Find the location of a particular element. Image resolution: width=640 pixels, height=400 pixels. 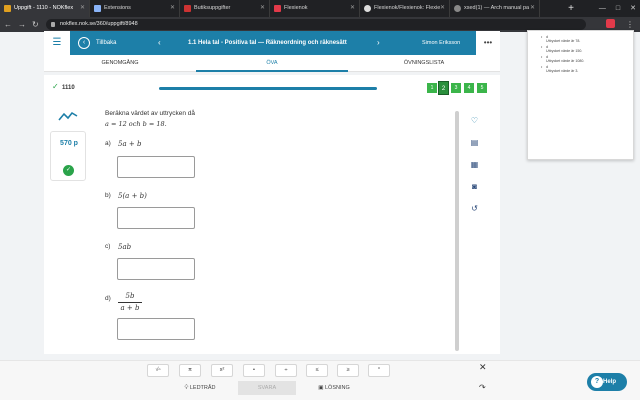

divide-button: ÷ is located at coordinates (286, 370).